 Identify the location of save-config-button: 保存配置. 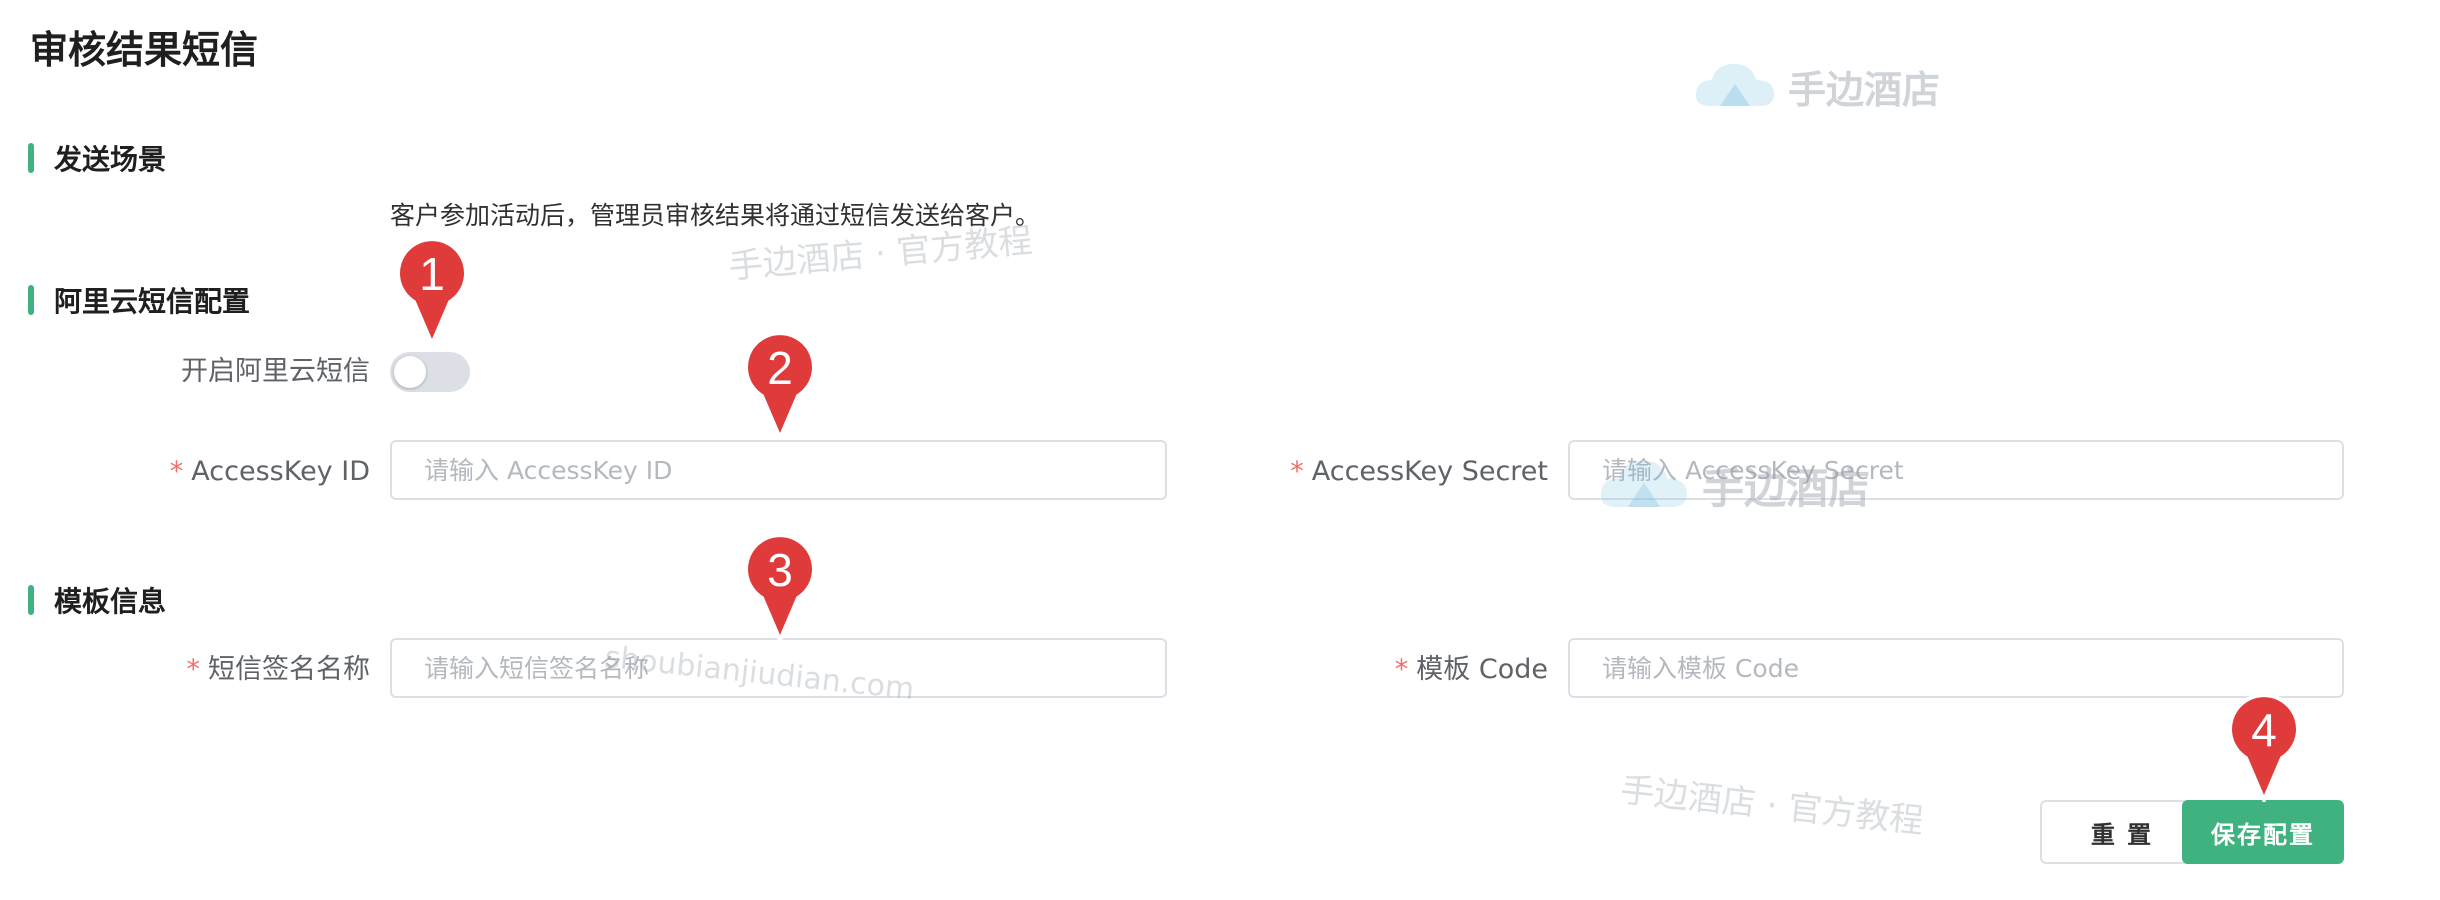
(2263, 832).